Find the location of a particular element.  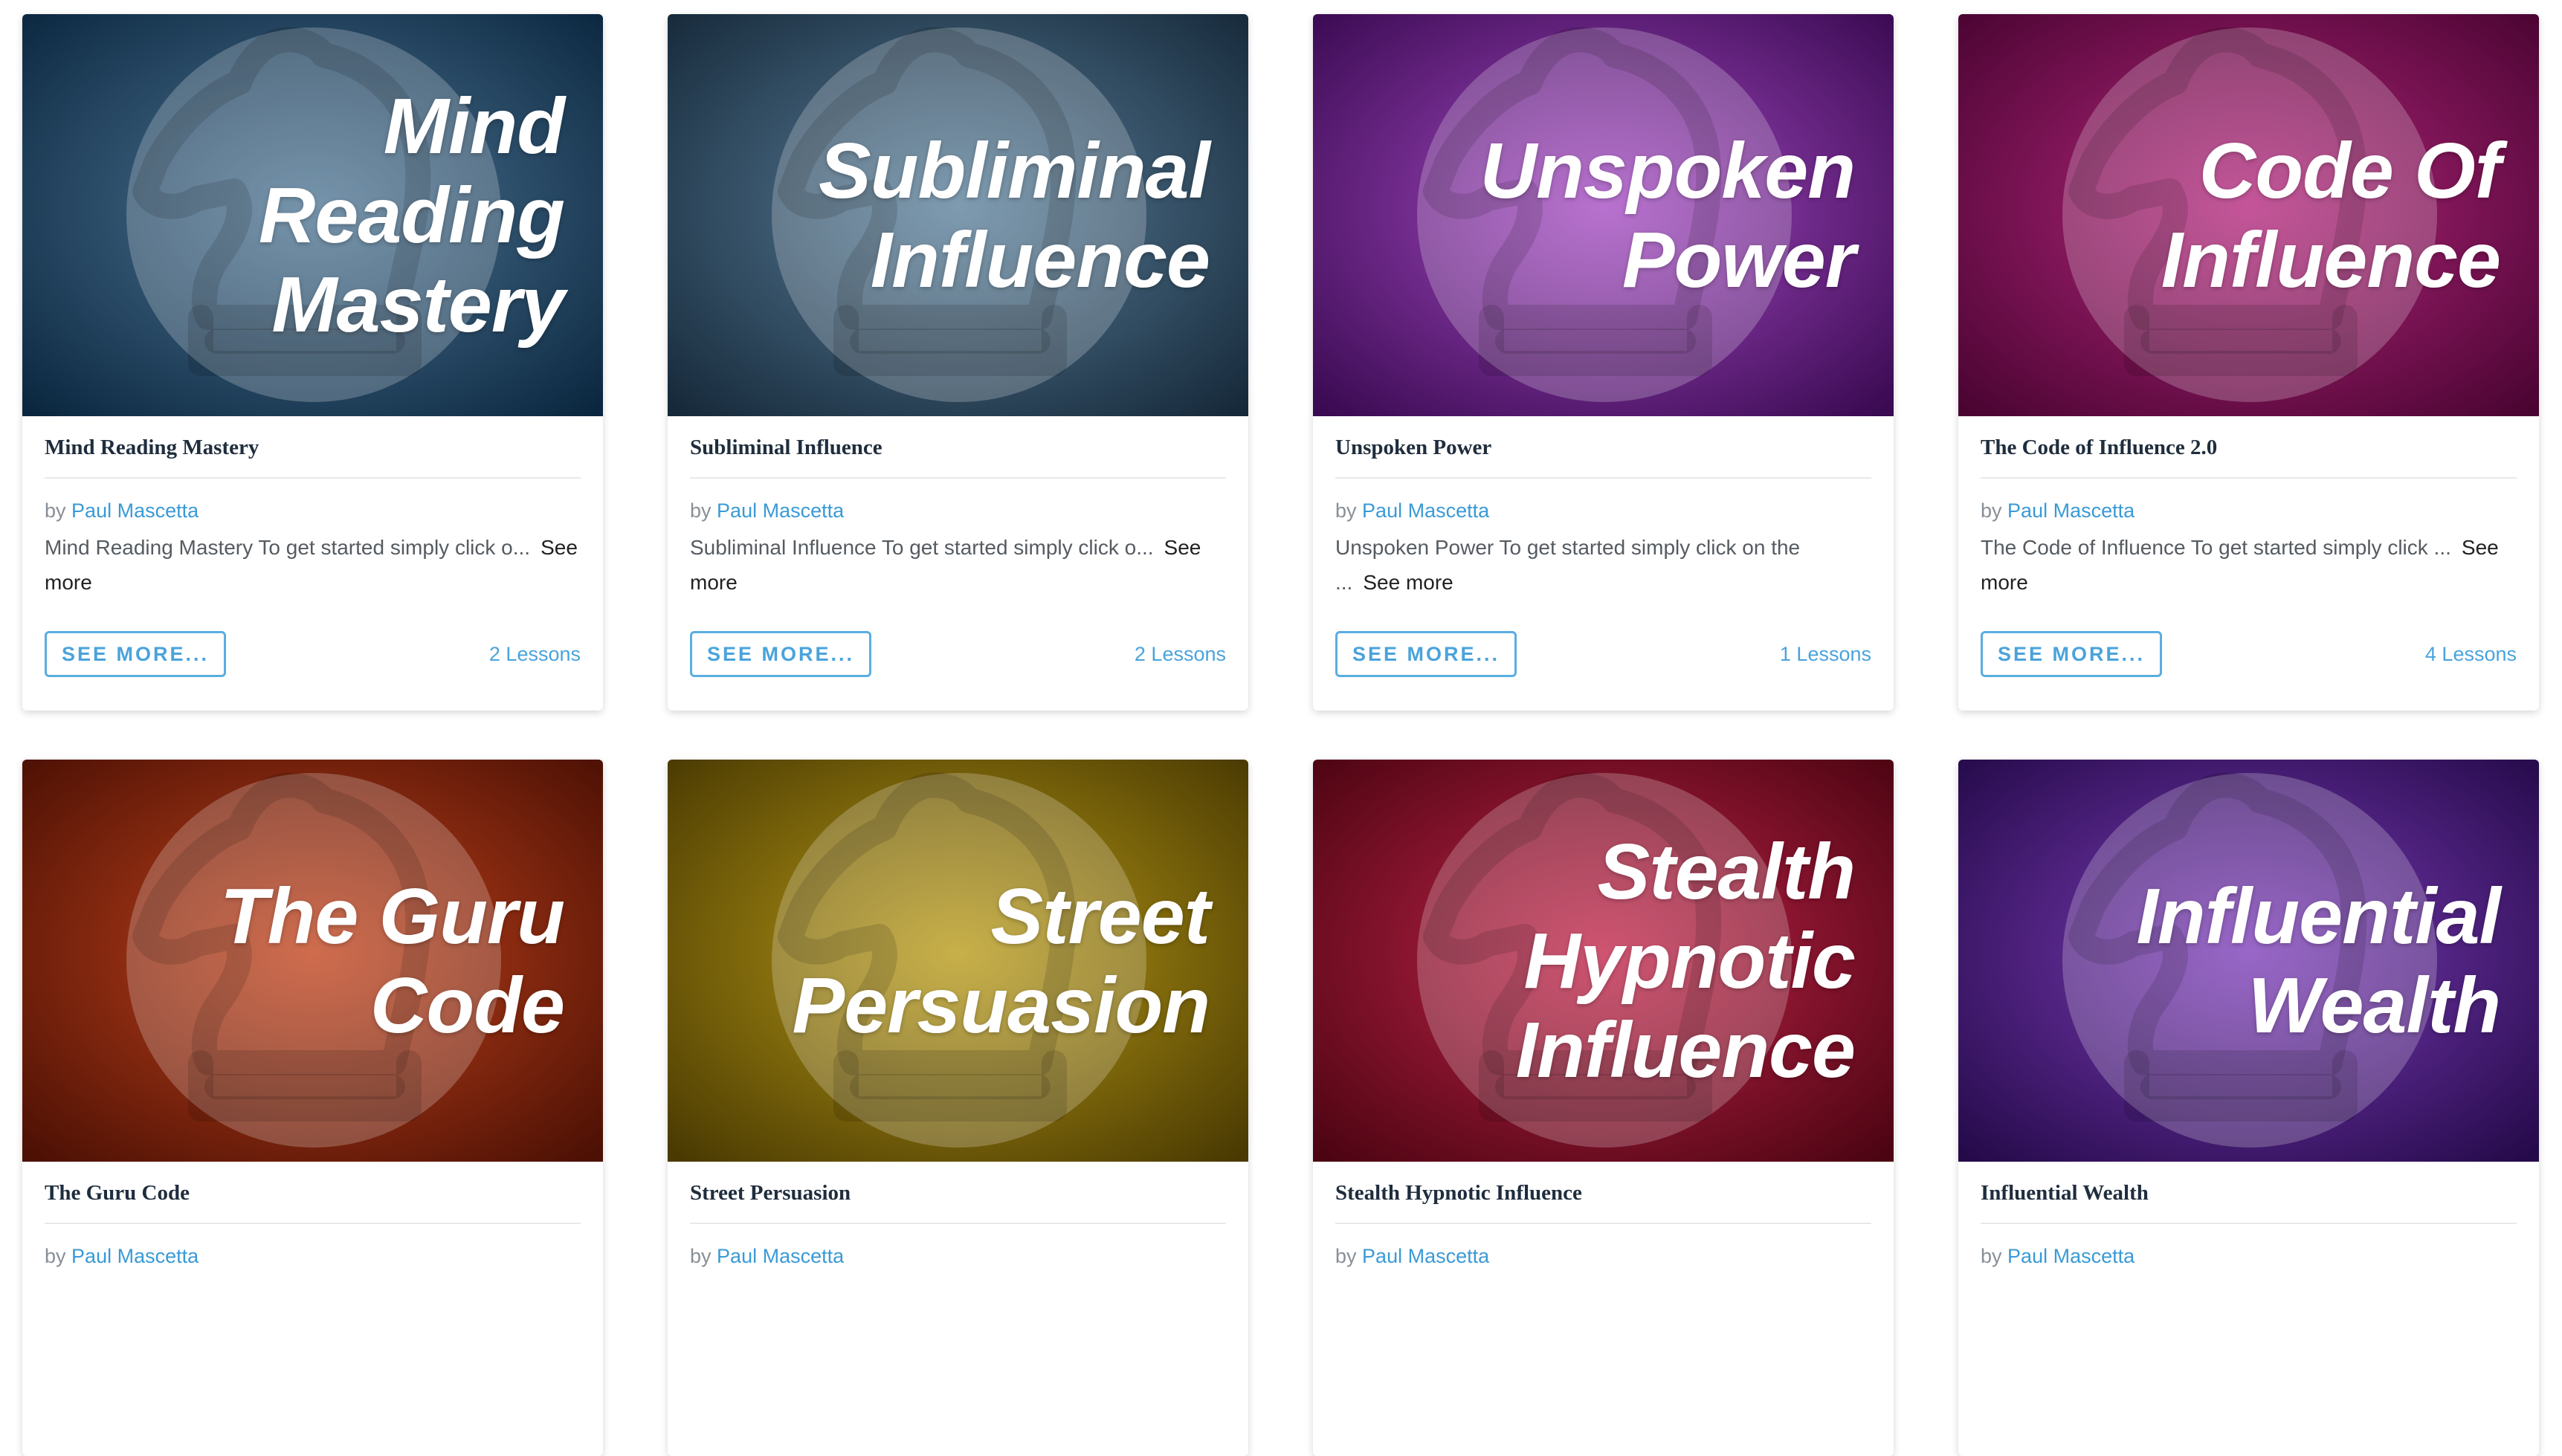

cover-title-text: Unspoken Power is located at coordinates (1668, 215).